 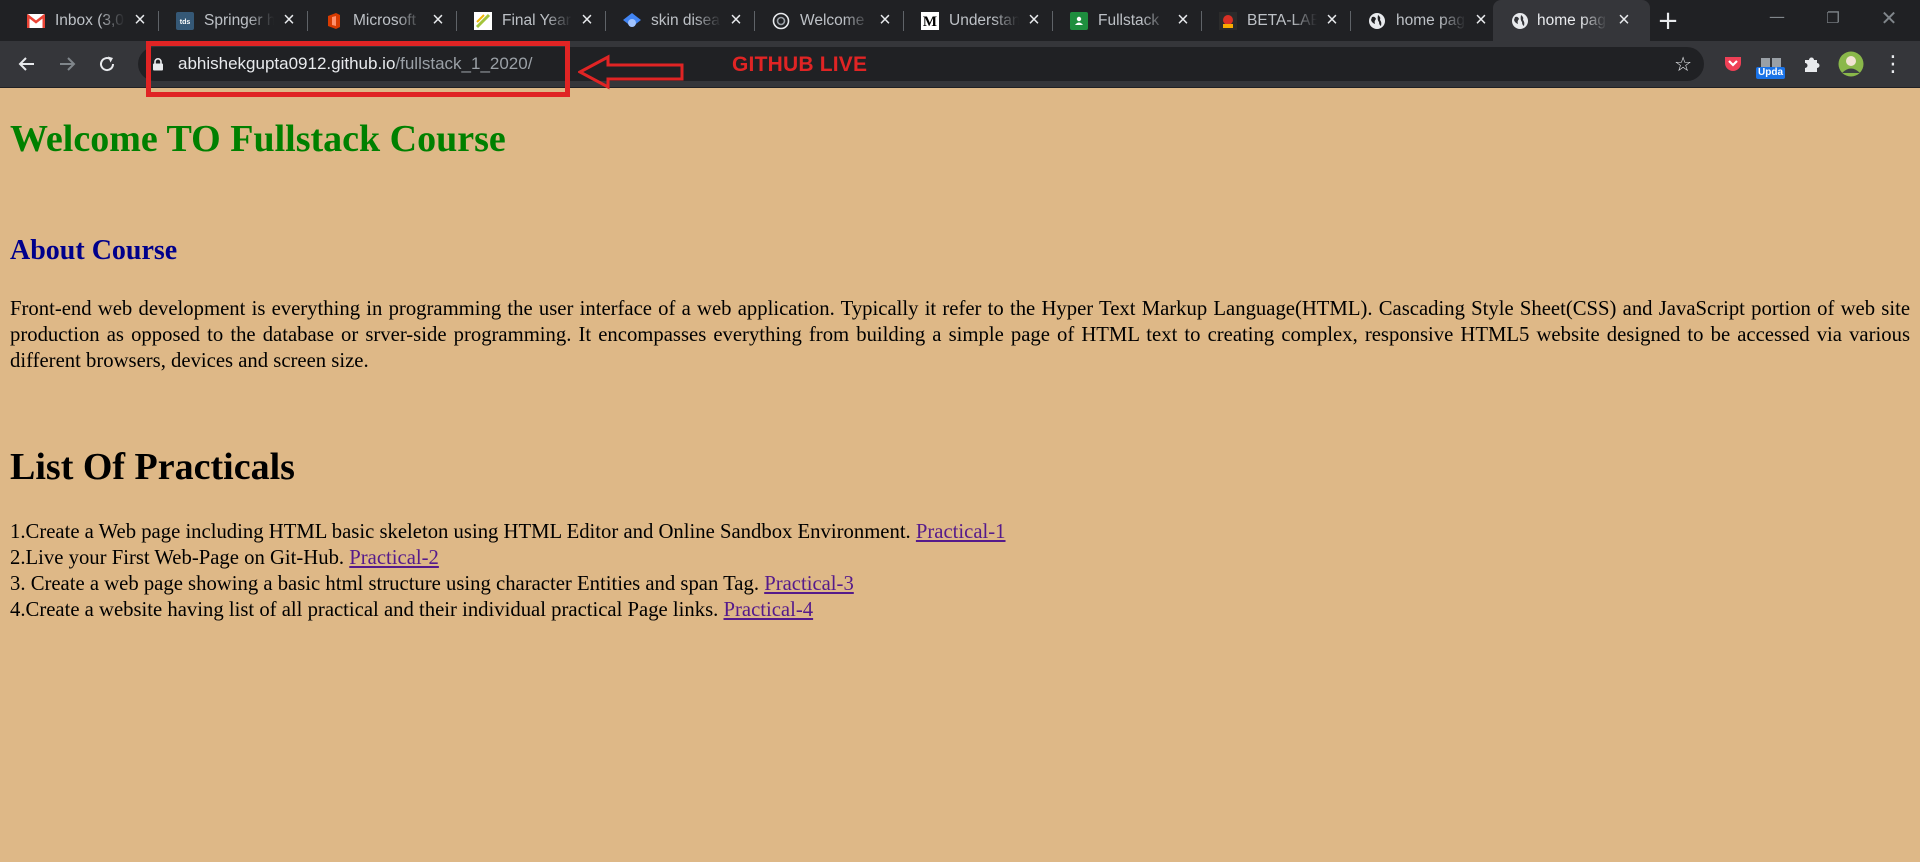 I want to click on close-window-icon: ✕, so click(x=1889, y=20).